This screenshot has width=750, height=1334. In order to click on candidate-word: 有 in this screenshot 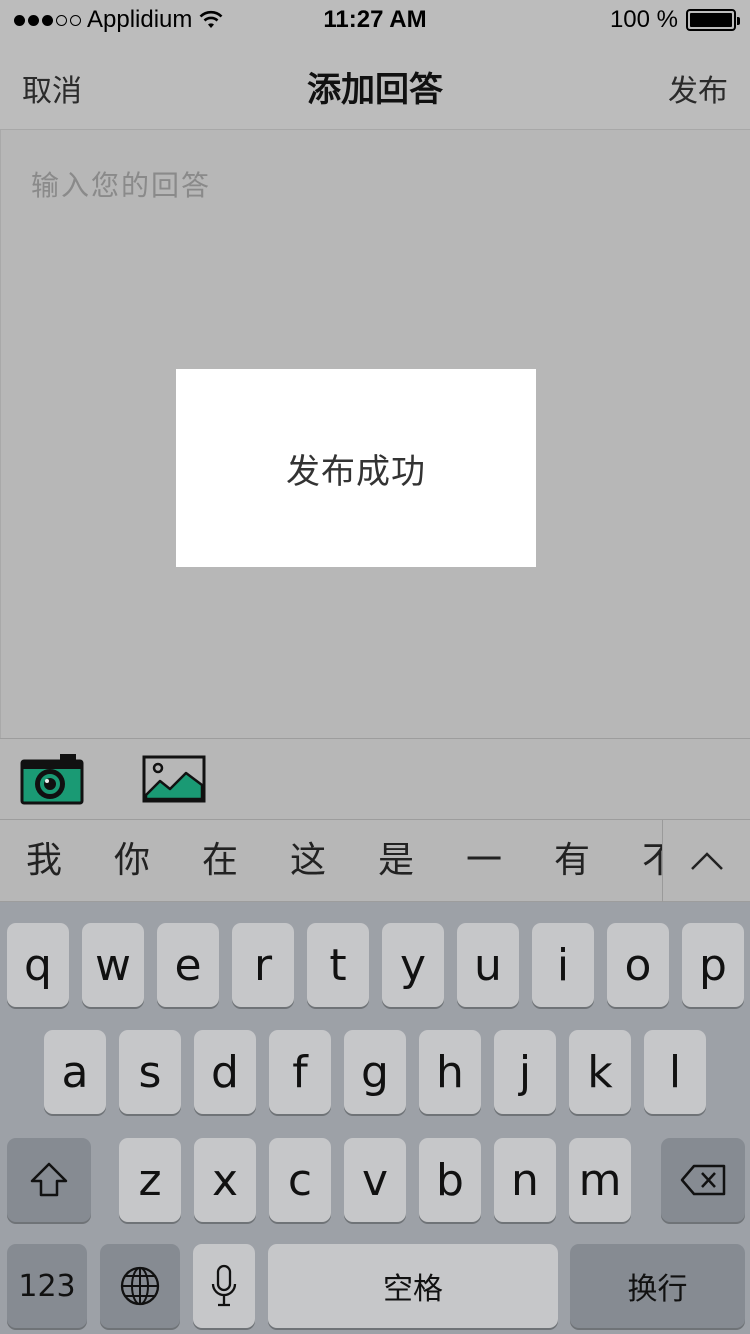, I will do `click(572, 861)`.